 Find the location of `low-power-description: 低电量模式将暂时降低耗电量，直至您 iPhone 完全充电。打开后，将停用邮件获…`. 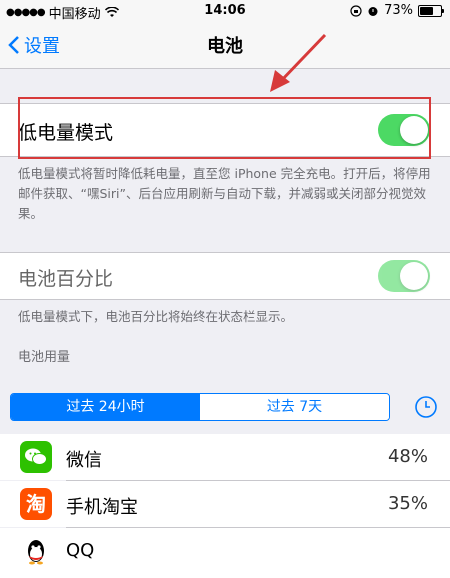

low-power-description: 低电量模式将暂时降低耗电量，直至您 iPhone 完全充电。打开后，将停用邮件获… is located at coordinates (224, 193).